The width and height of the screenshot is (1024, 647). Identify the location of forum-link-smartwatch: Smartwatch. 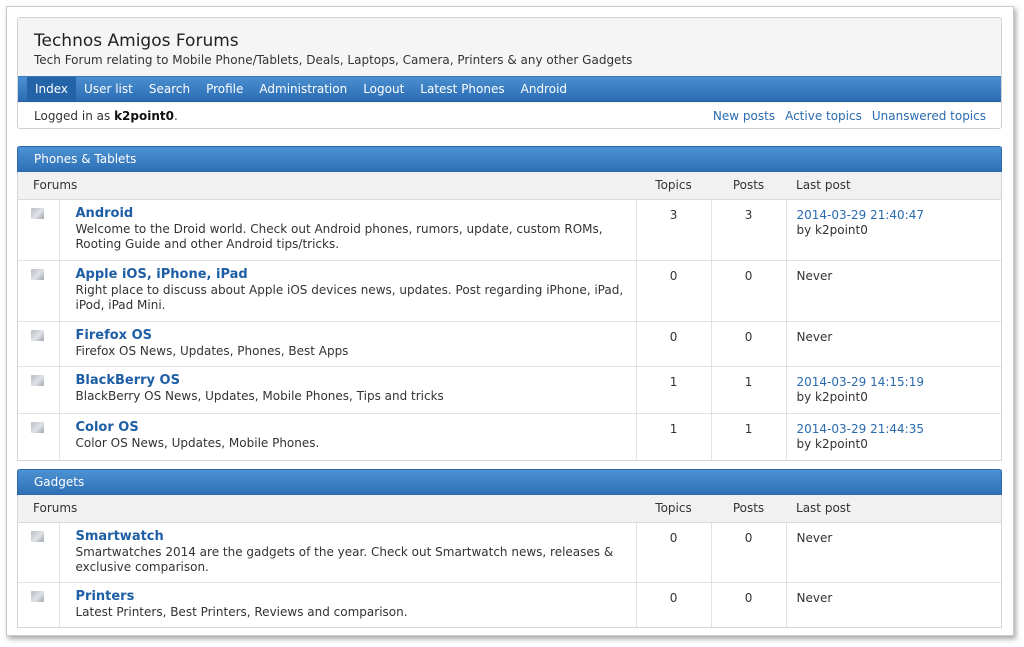
(120, 536).